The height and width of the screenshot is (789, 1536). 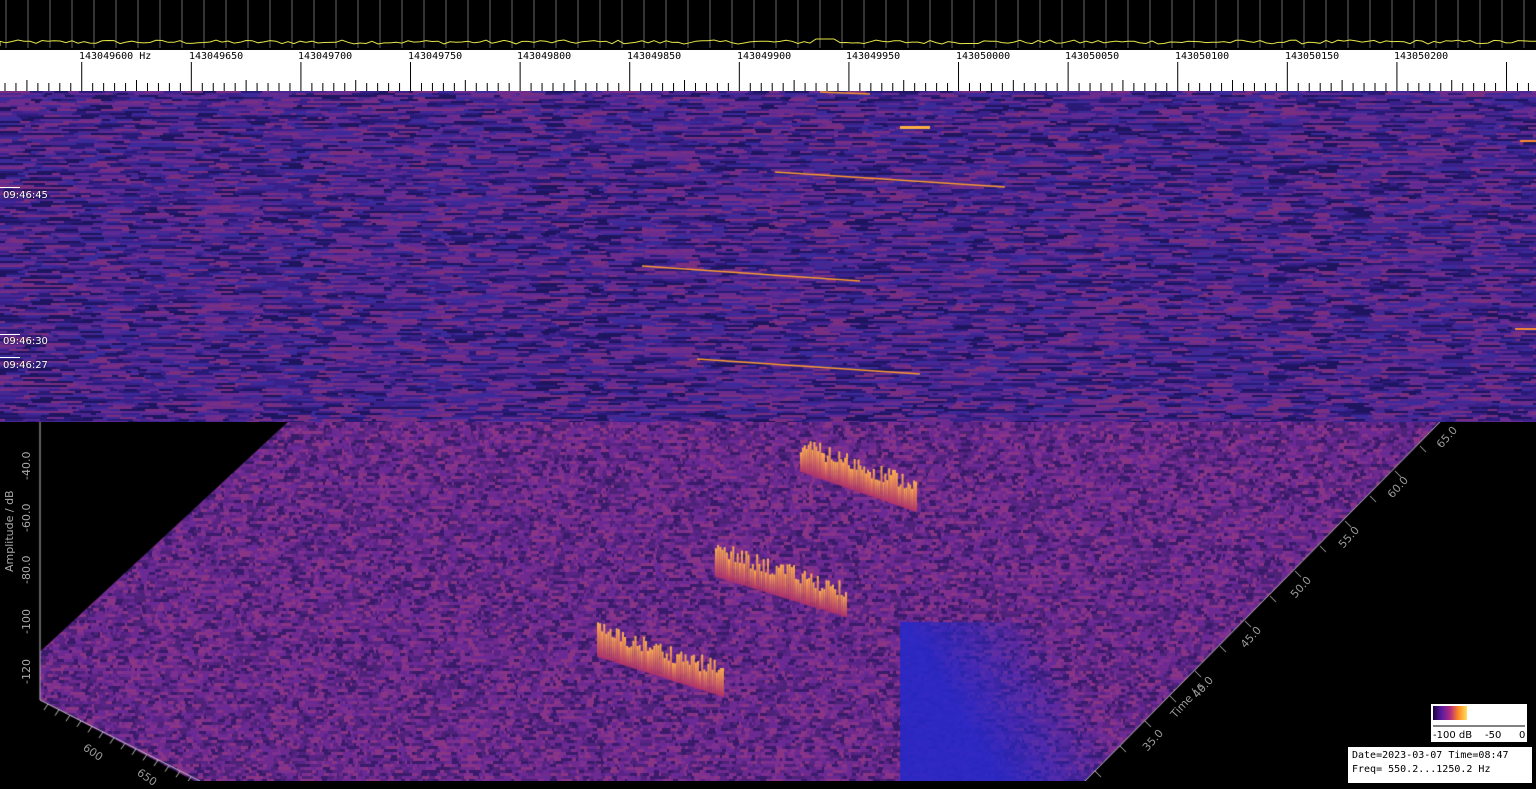 What do you see at coordinates (25, 365) in the screenshot?
I see `time-label: 09:46:27` at bounding box center [25, 365].